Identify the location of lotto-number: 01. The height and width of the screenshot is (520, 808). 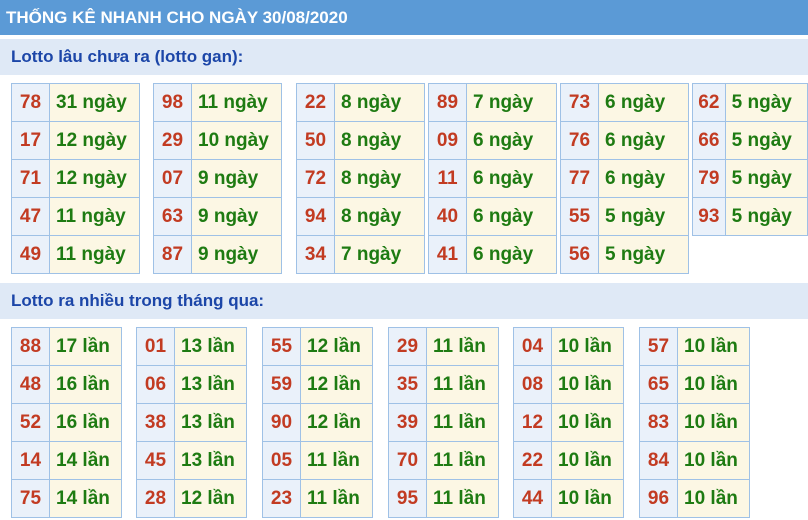
(155, 346).